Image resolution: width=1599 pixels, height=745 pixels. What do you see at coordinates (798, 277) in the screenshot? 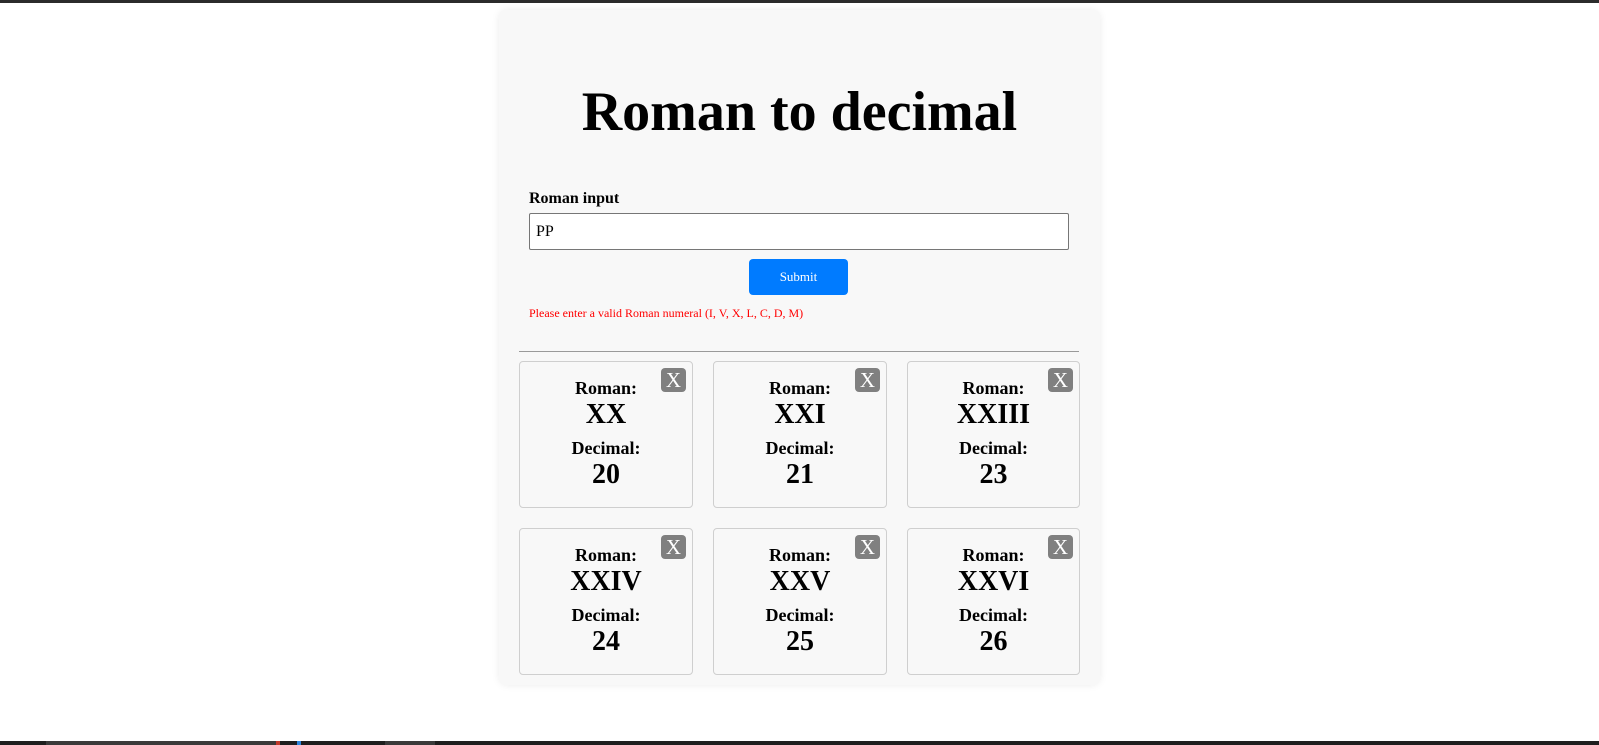
I see `submit-button: Submit` at bounding box center [798, 277].